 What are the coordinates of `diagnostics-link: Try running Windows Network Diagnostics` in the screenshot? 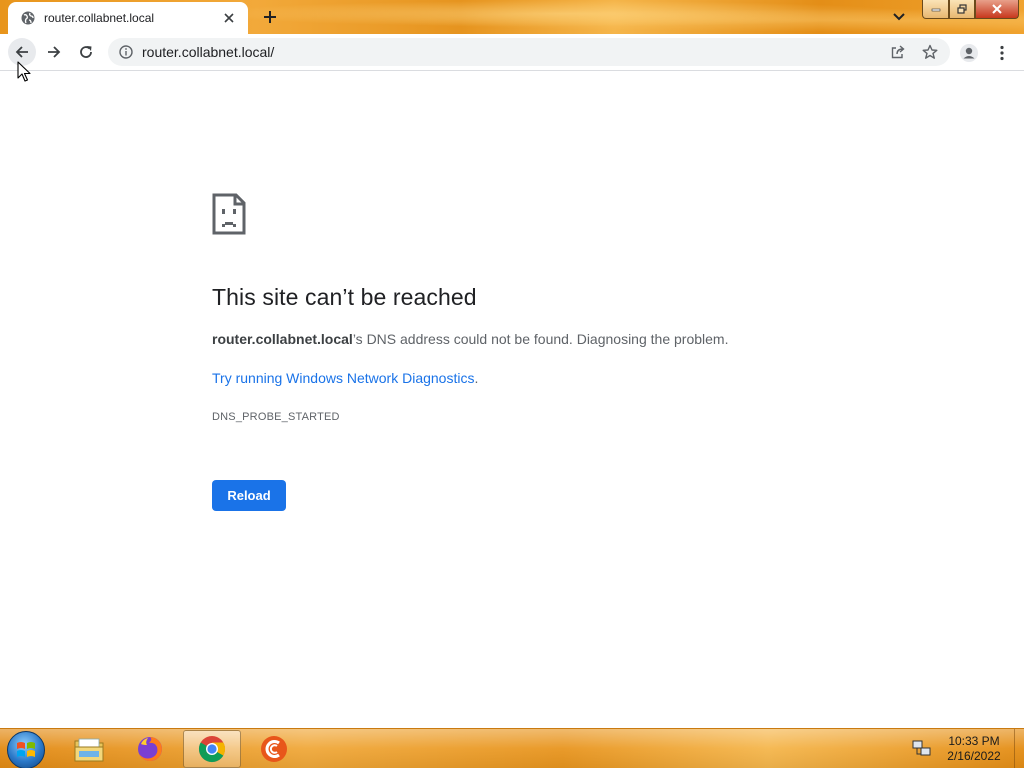 It's located at (343, 378).